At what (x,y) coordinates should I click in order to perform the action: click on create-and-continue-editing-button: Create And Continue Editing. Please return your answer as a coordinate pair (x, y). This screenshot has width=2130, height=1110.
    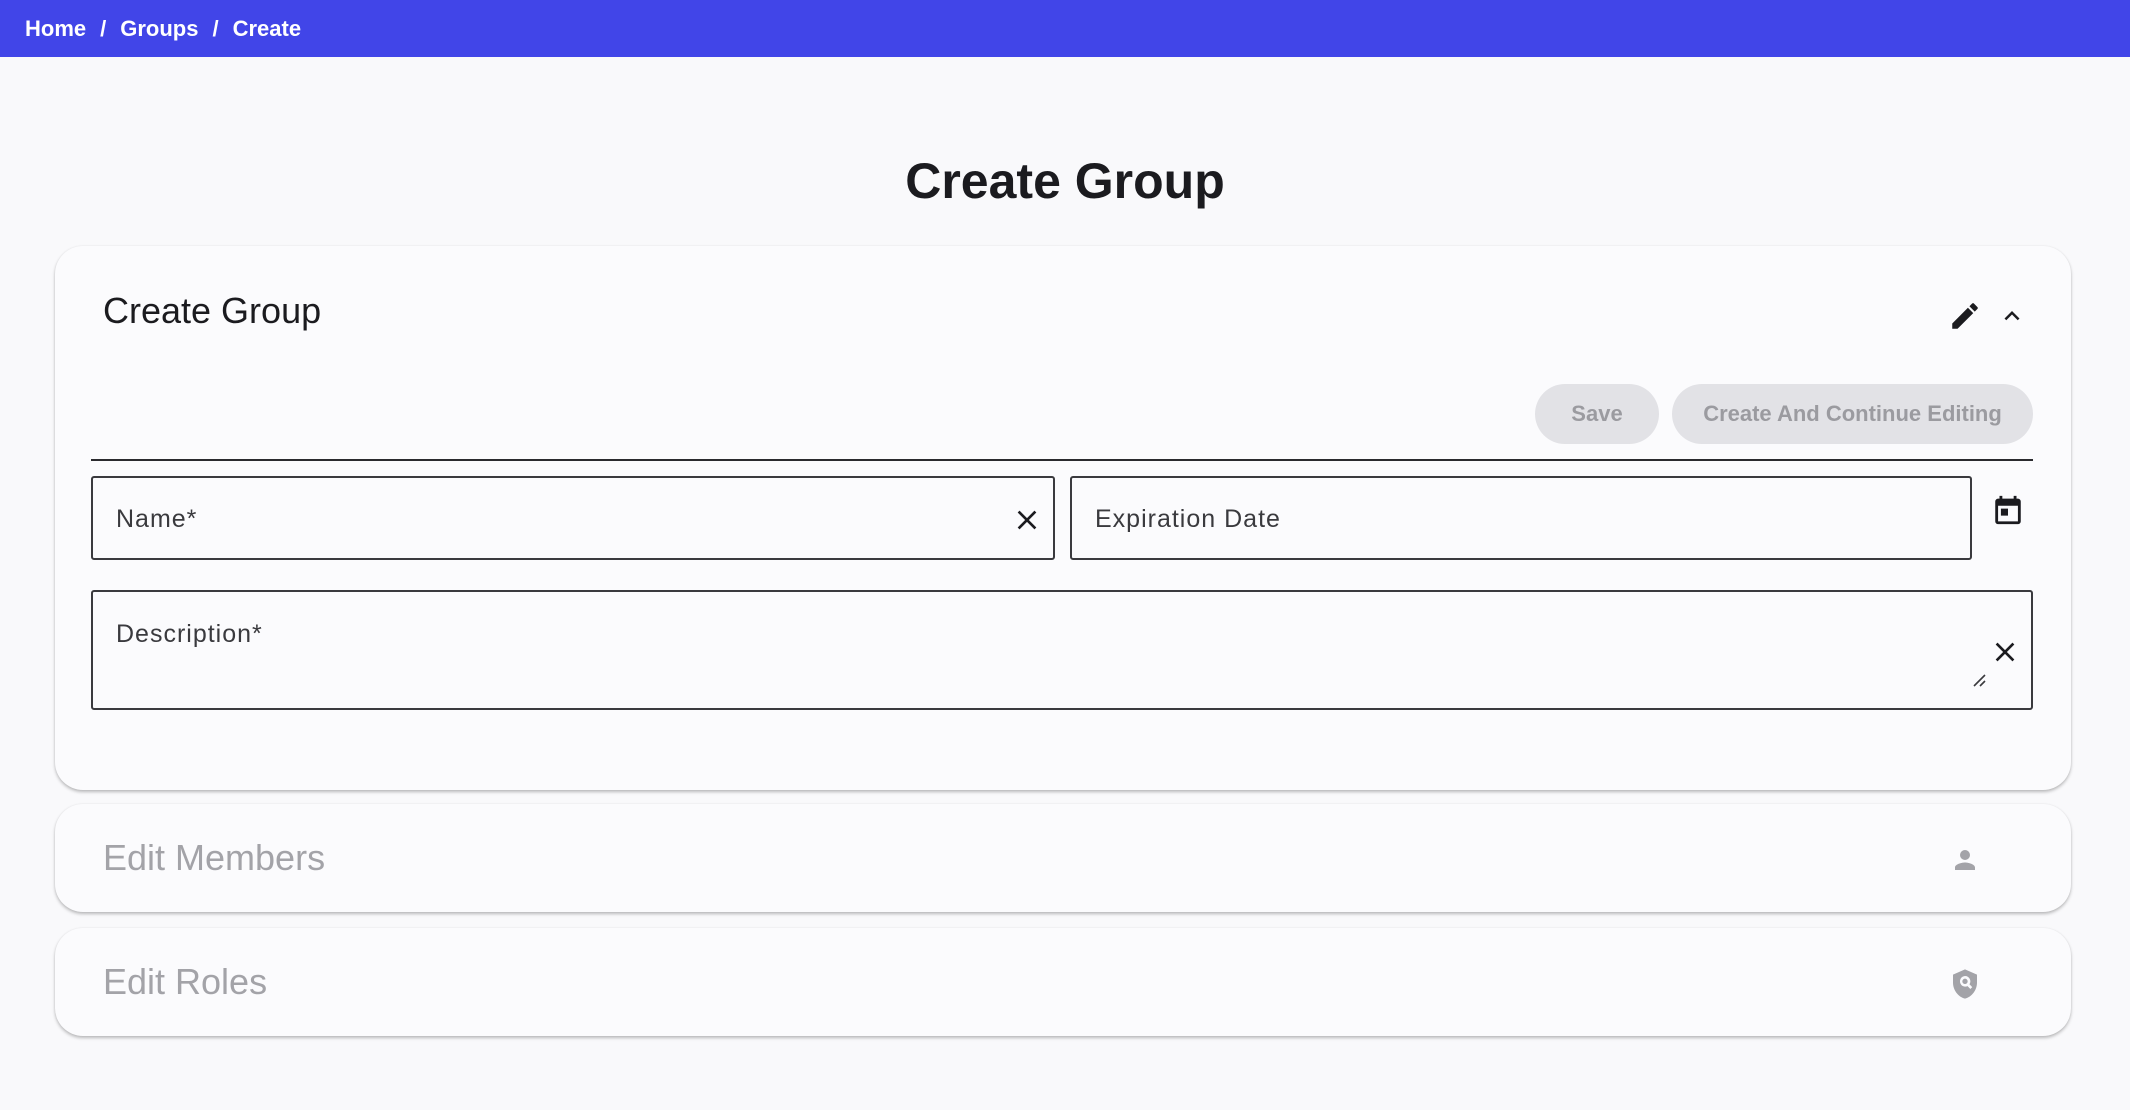
    Looking at the image, I should click on (1852, 414).